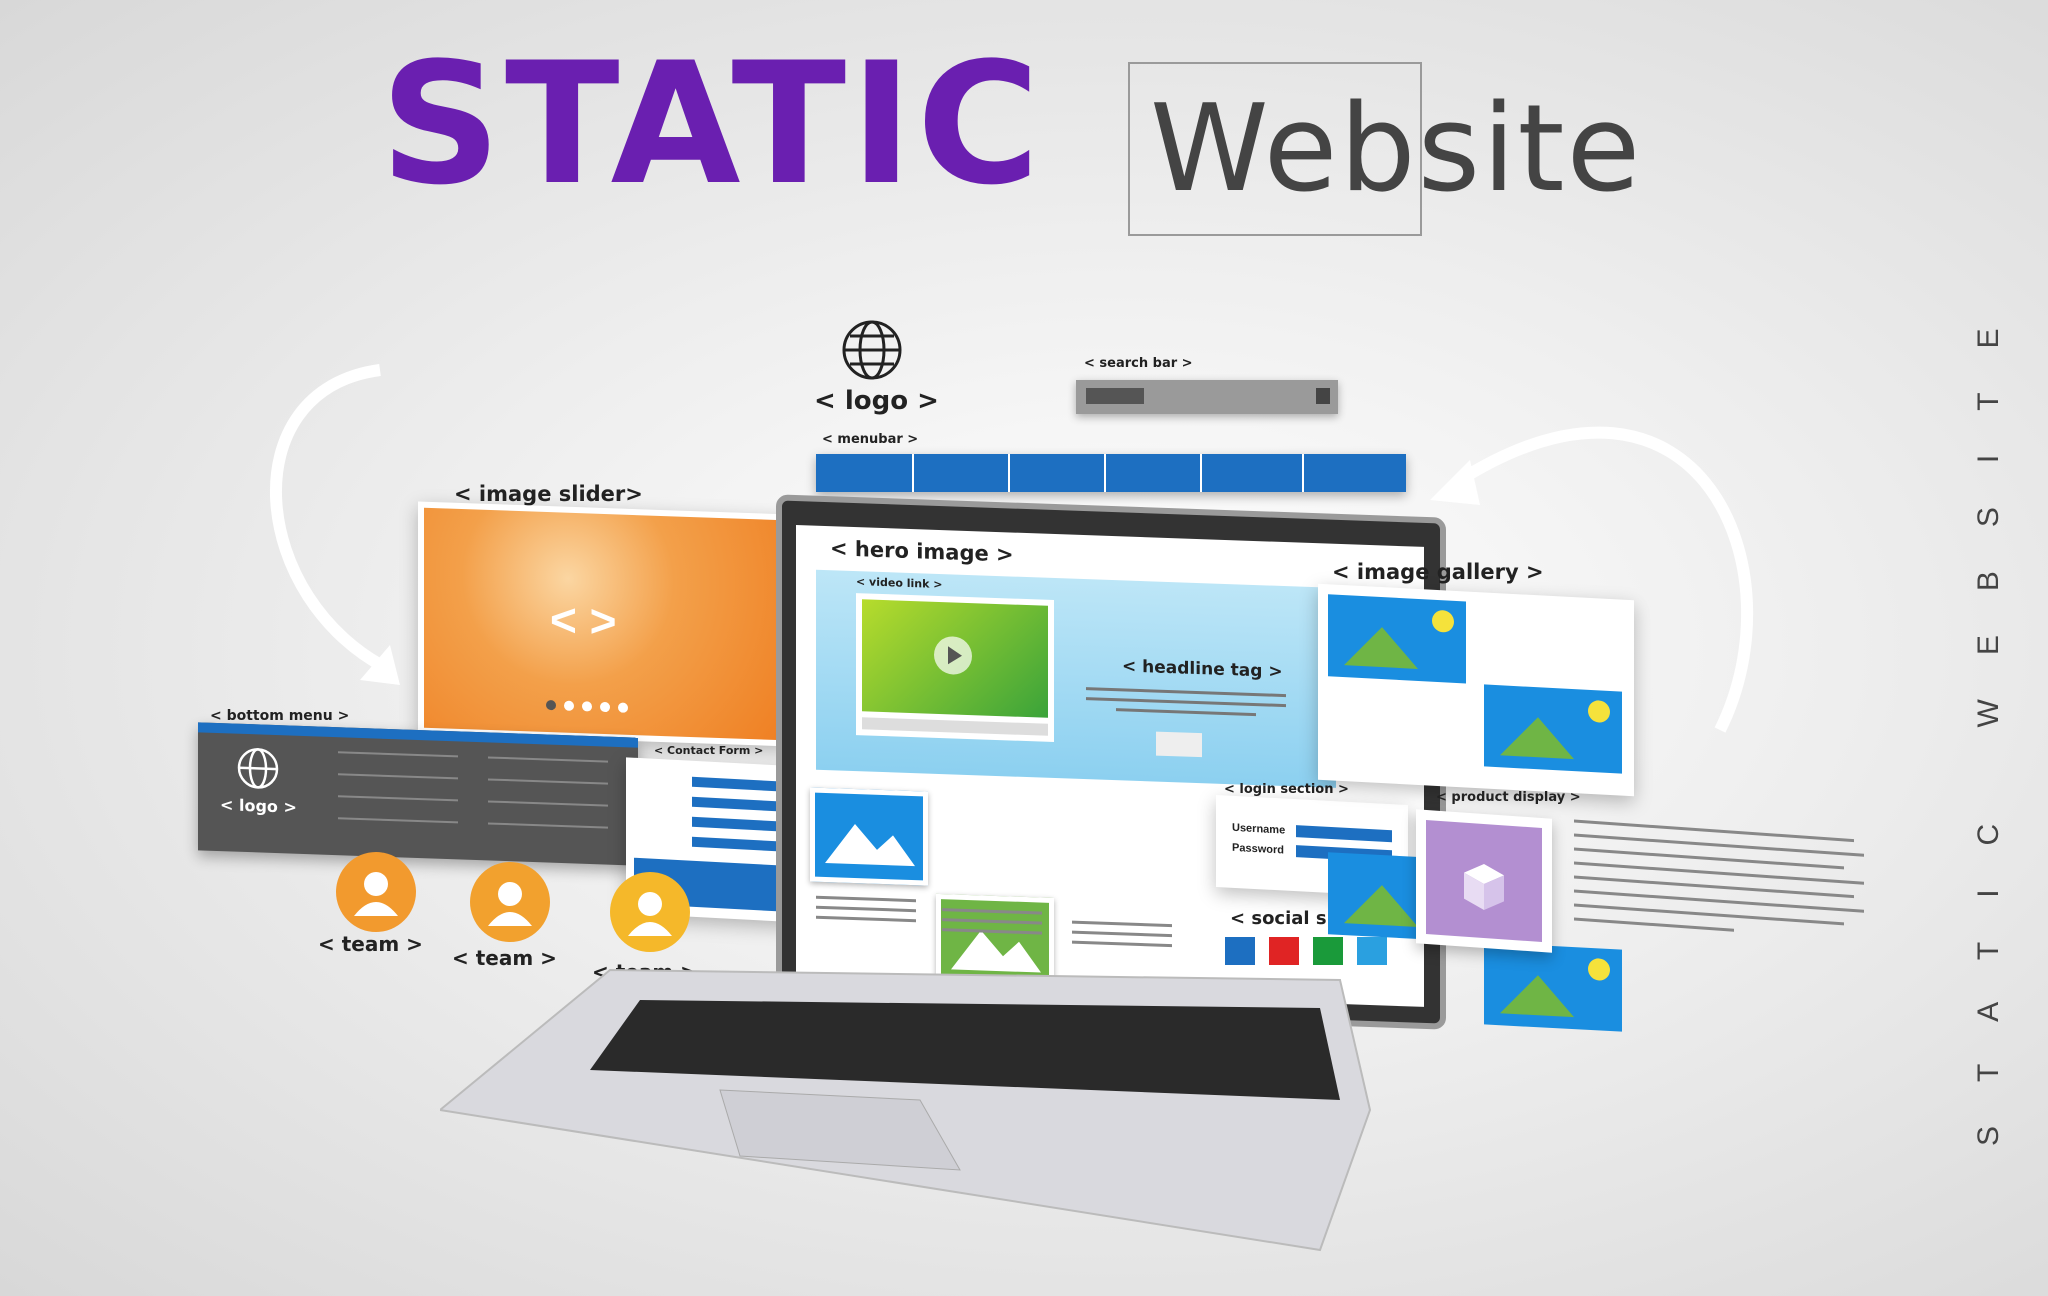  Describe the element at coordinates (955, 726) in the screenshot. I see `video-controls` at that location.